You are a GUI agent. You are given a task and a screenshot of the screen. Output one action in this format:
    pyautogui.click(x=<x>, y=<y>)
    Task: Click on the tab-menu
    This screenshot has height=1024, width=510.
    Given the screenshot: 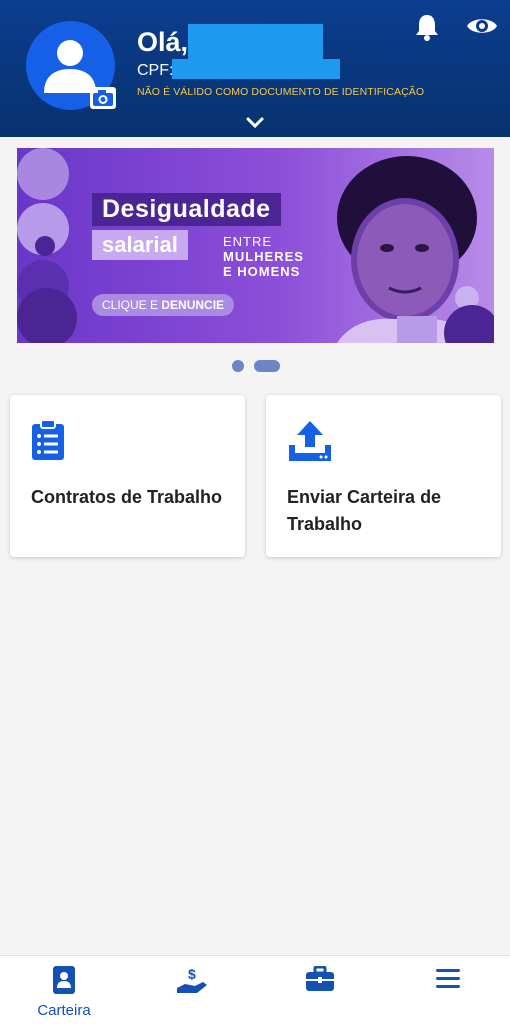 What is the action you would take?
    pyautogui.click(x=448, y=980)
    